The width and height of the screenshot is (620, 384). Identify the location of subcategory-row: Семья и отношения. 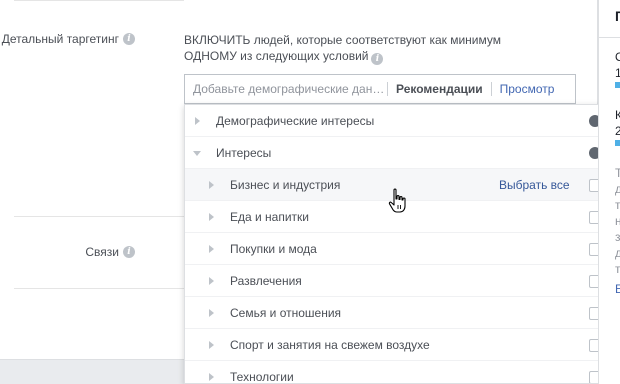
(399, 313).